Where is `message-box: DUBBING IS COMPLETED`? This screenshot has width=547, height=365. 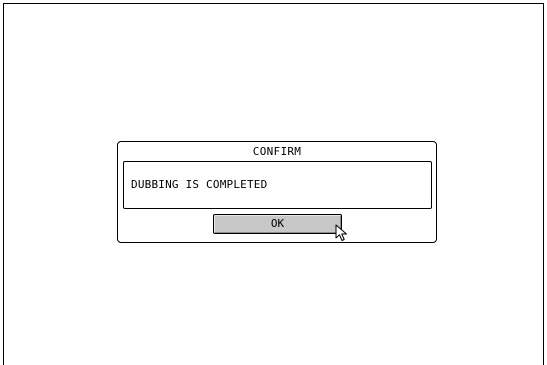 message-box: DUBBING IS COMPLETED is located at coordinates (277, 185).